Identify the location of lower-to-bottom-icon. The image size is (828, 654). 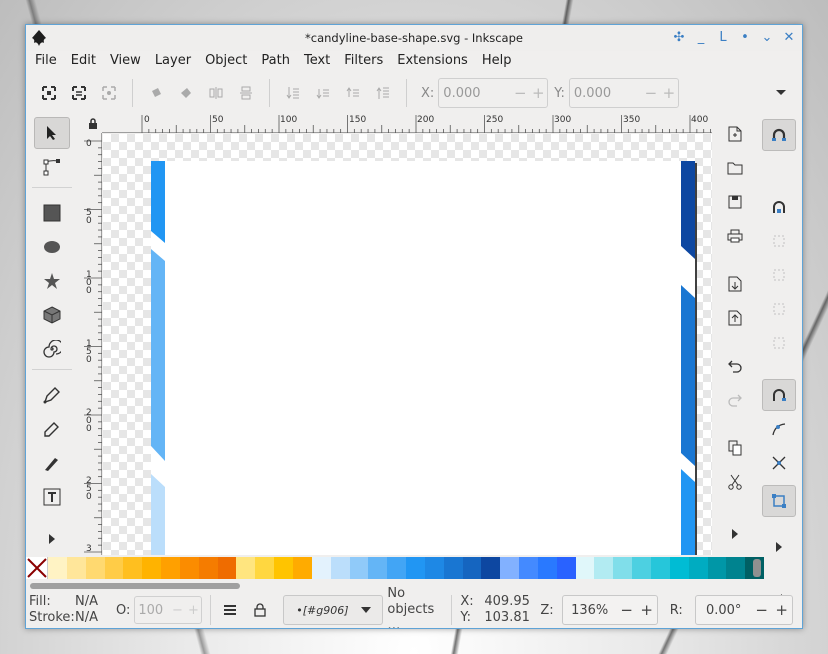
(293, 93).